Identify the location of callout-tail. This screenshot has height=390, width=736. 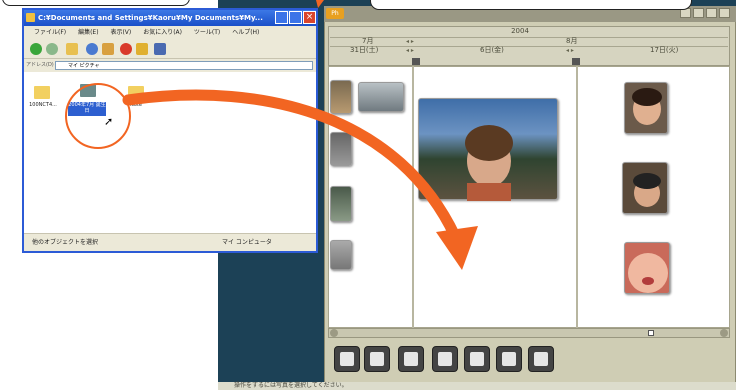
(320, 4).